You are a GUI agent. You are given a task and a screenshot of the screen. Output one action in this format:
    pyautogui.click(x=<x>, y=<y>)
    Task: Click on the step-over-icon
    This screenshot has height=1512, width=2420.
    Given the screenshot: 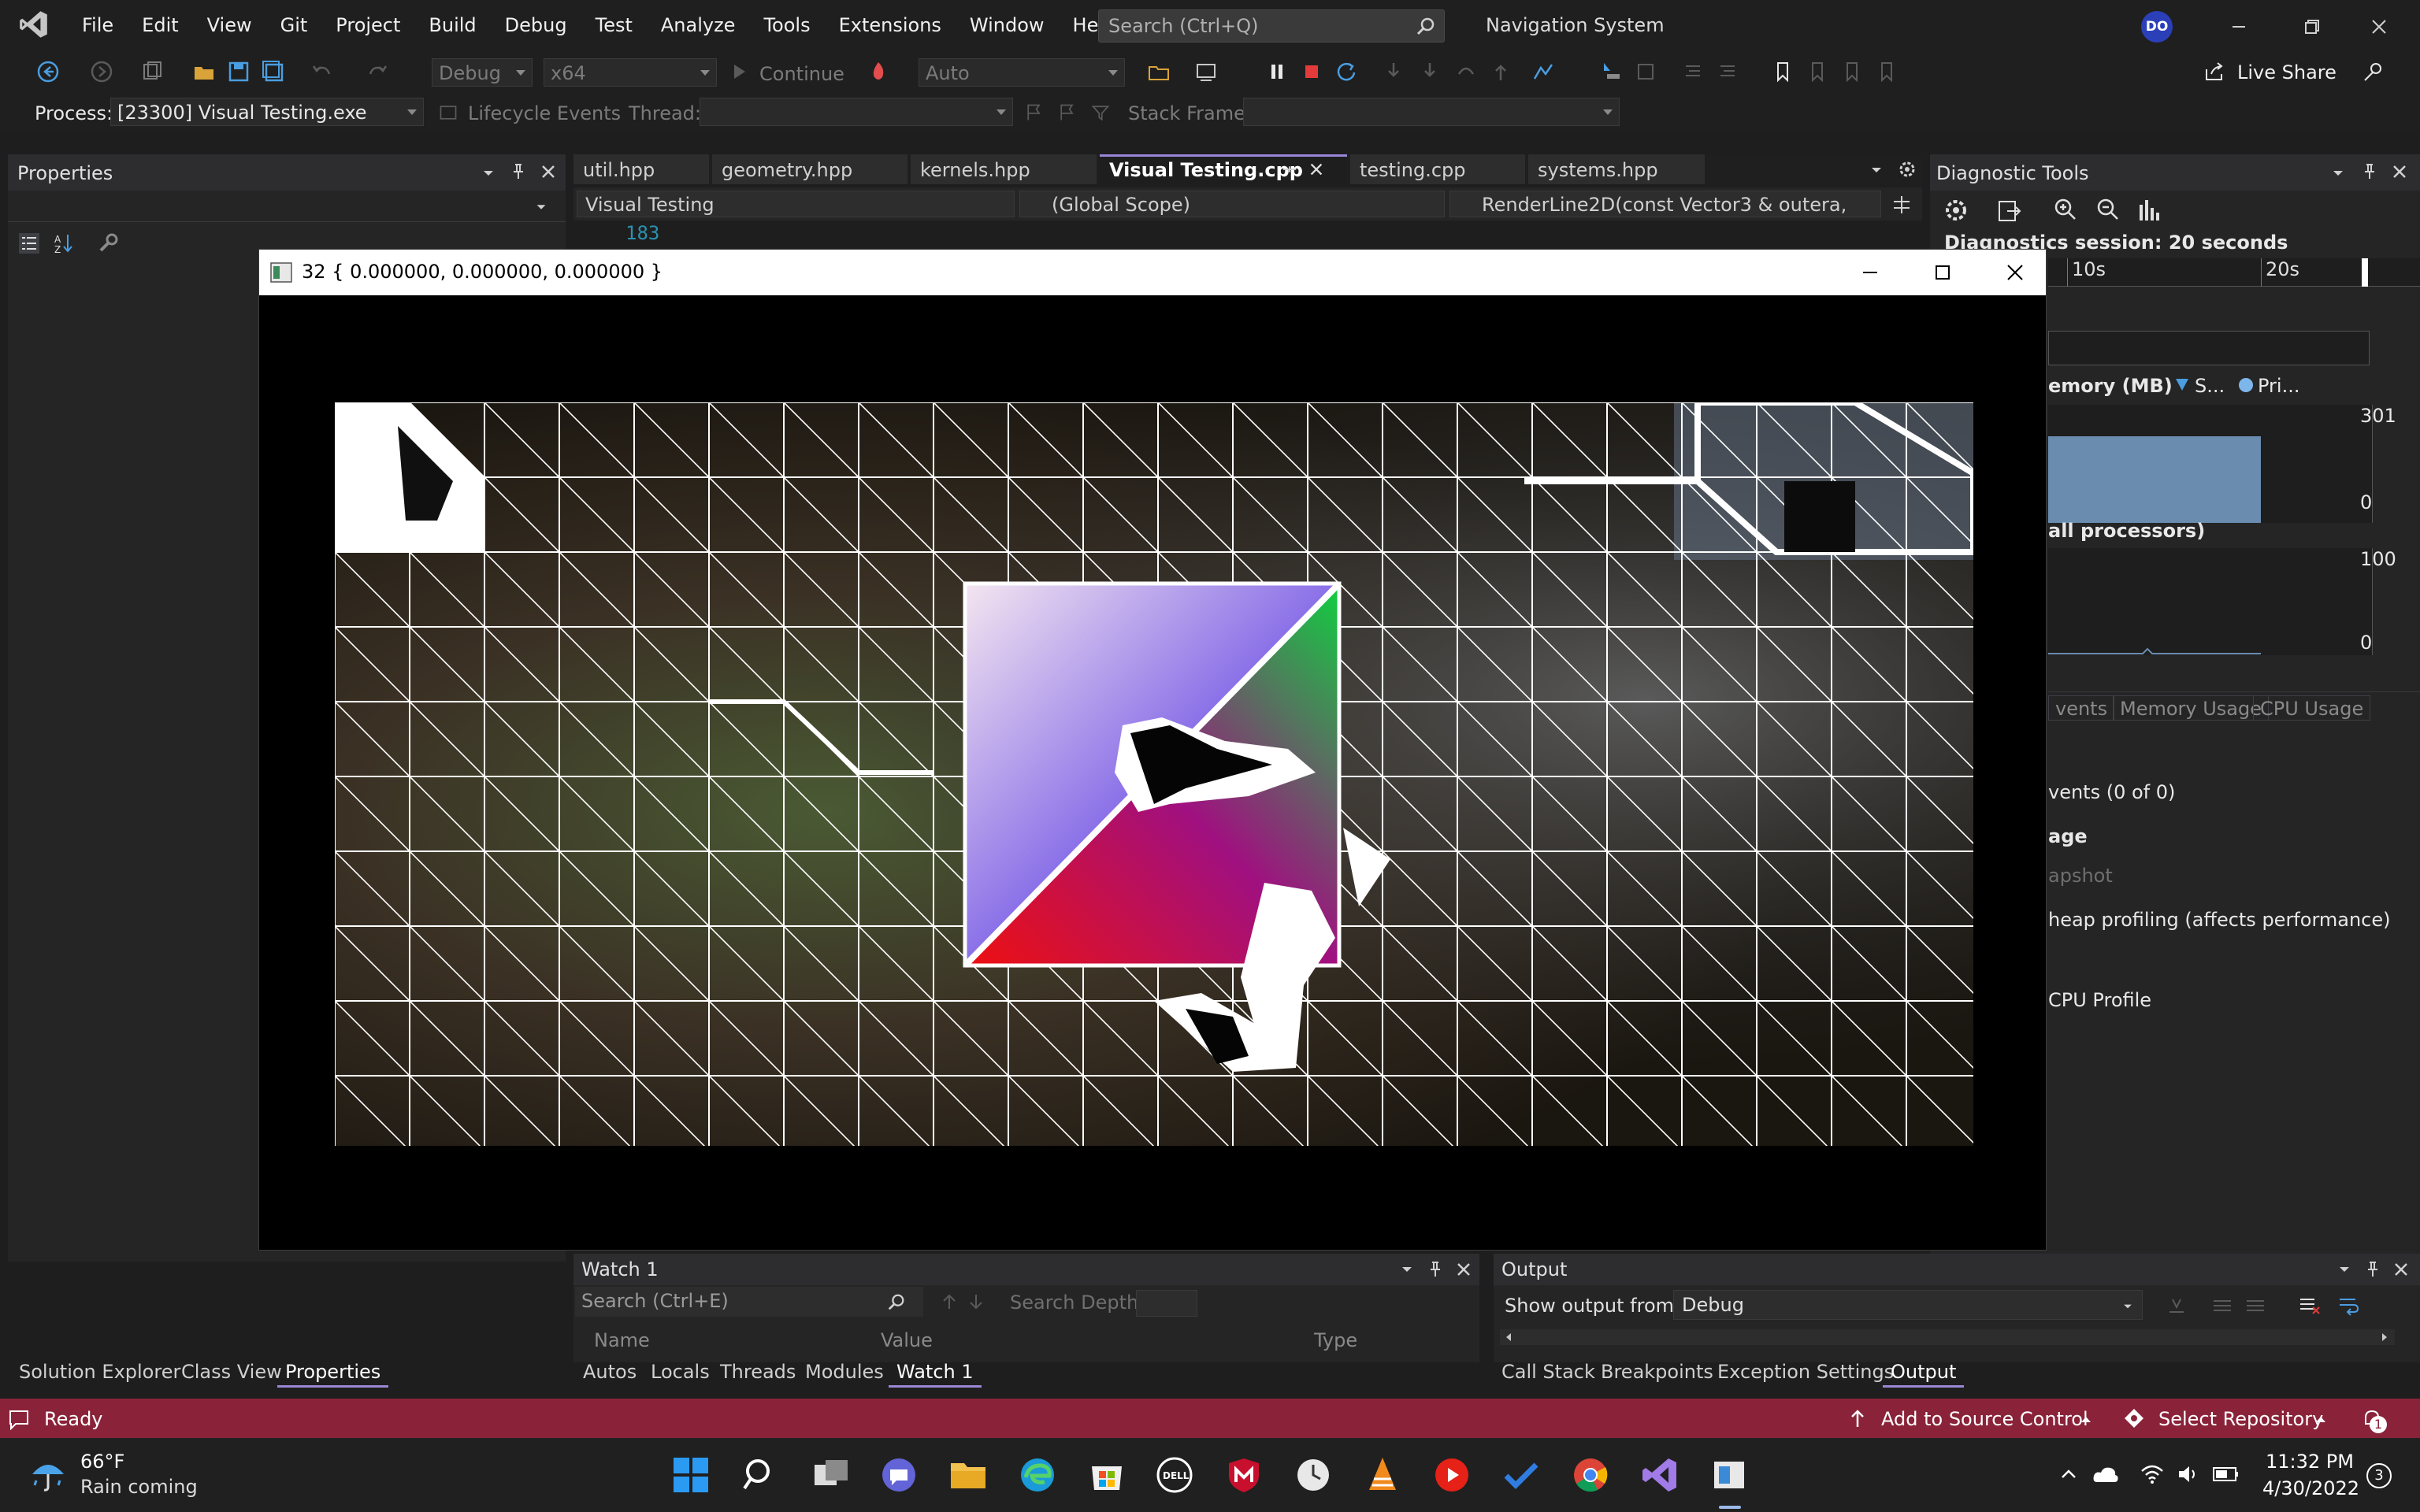 What is the action you would take?
    pyautogui.click(x=1430, y=71)
    